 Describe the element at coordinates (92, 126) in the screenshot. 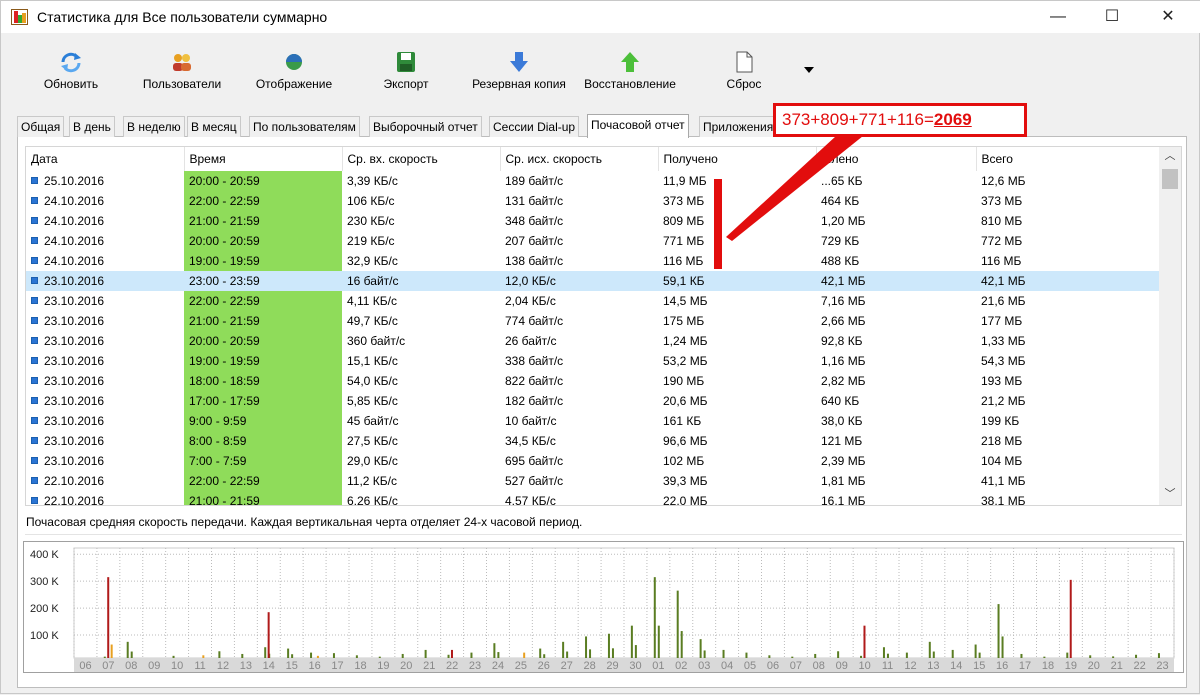

I see `tab-1: В день` at that location.